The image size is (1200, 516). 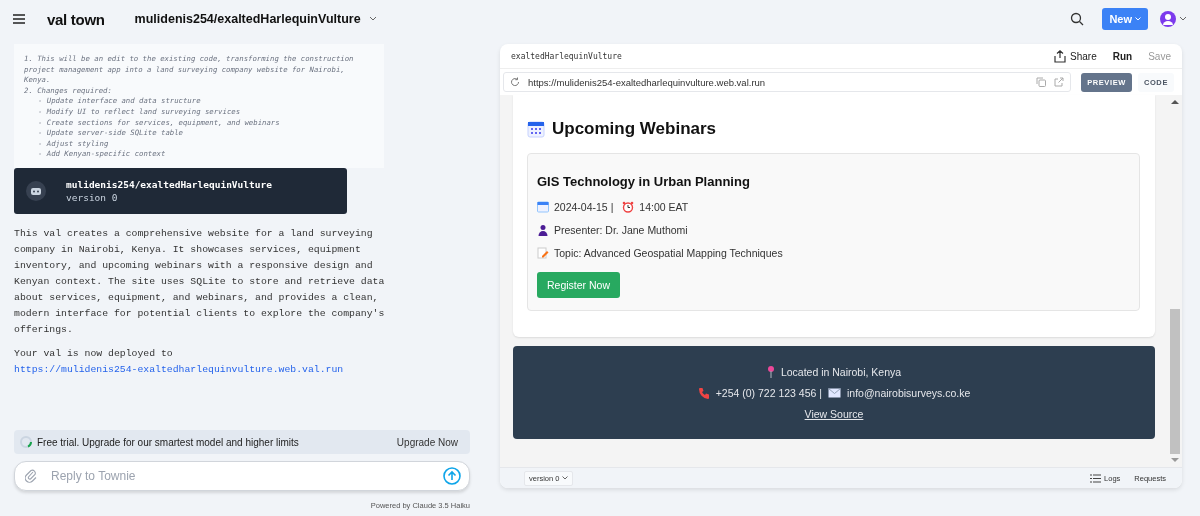 What do you see at coordinates (179, 369) in the screenshot?
I see `deployed-link: https://mulidenis254-exaltedharlequinvulture.web.val.run` at bounding box center [179, 369].